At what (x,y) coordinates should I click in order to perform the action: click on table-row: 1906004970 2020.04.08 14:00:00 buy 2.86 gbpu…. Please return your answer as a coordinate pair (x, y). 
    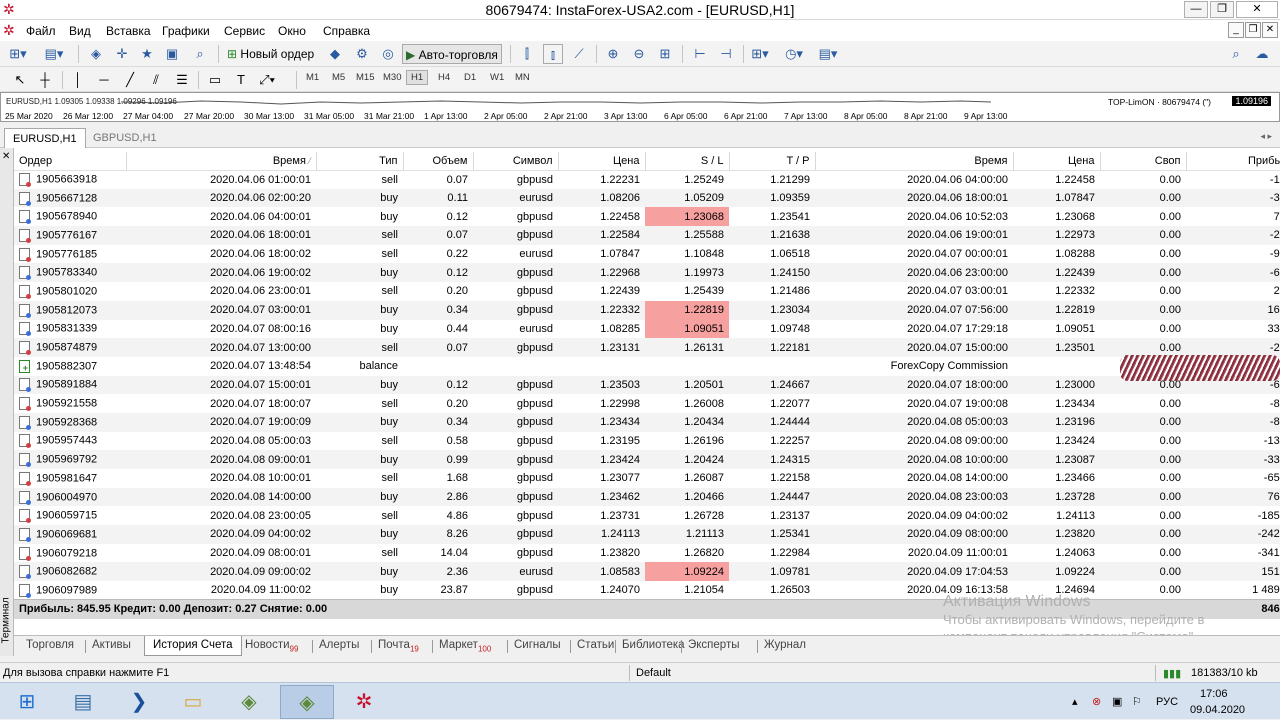
    Looking at the image, I should click on (647, 497).